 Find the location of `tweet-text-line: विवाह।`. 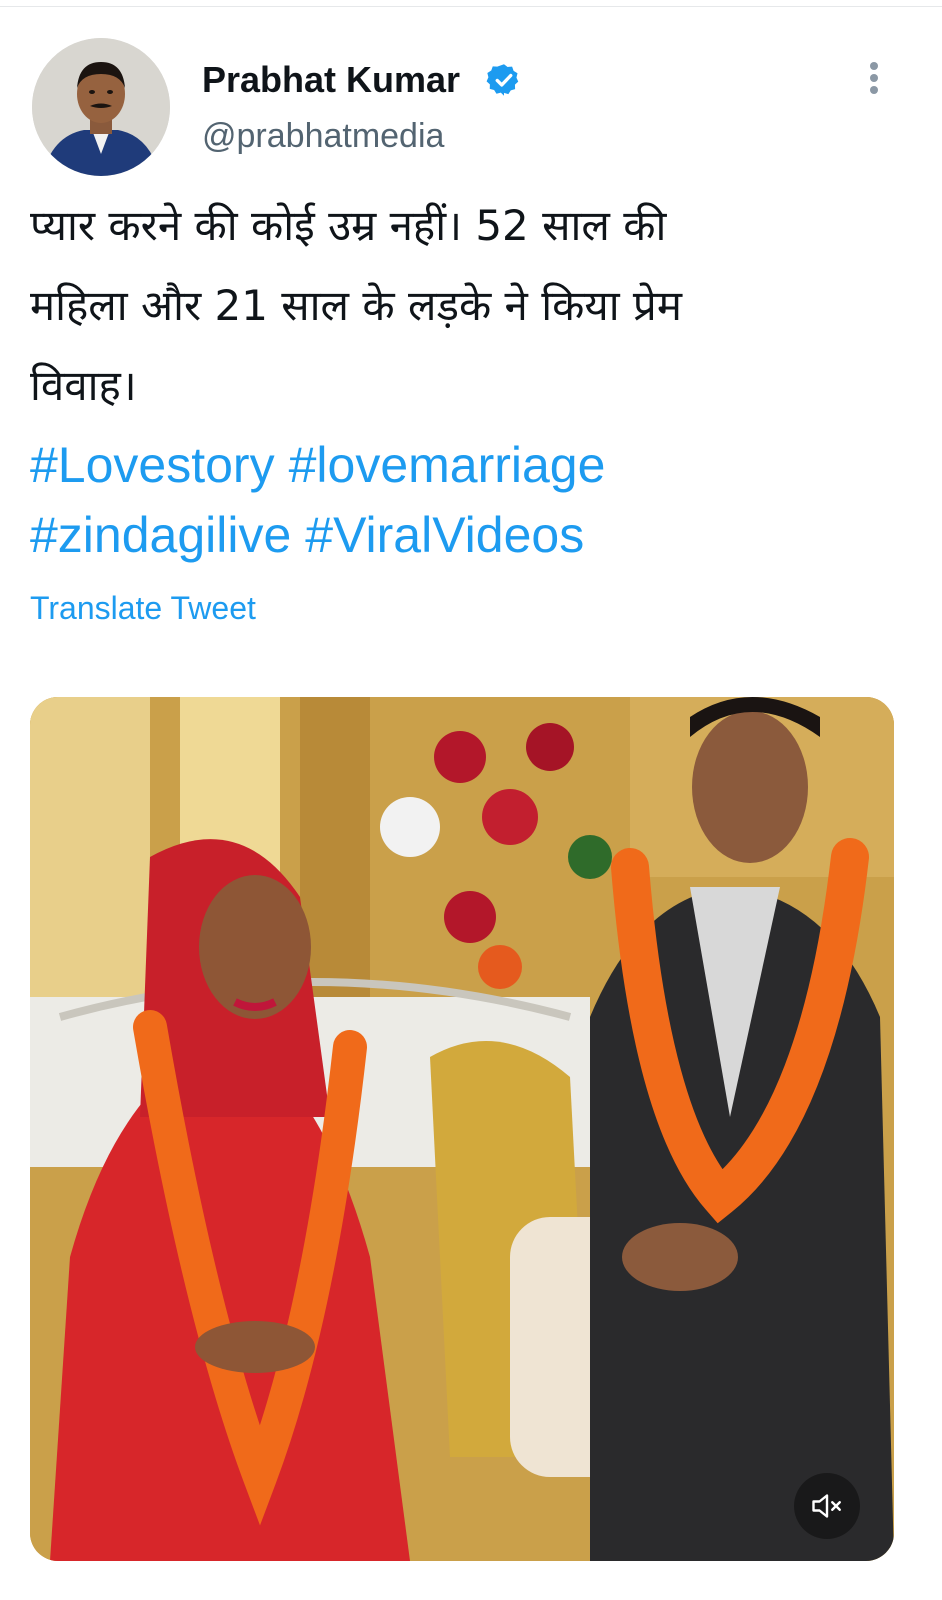

tweet-text-line: विवाह। is located at coordinates (83, 385).